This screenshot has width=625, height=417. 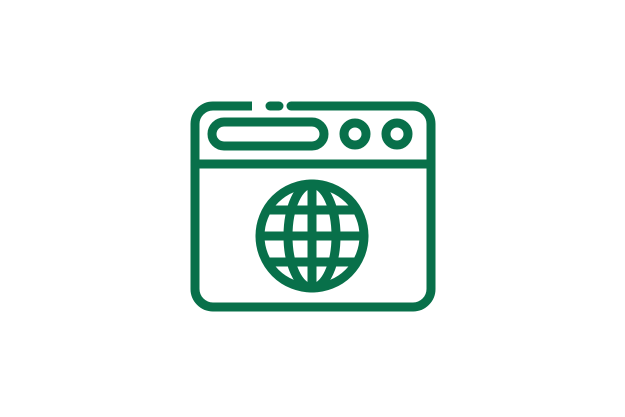 What do you see at coordinates (268, 134) in the screenshot?
I see `address-bar-shape` at bounding box center [268, 134].